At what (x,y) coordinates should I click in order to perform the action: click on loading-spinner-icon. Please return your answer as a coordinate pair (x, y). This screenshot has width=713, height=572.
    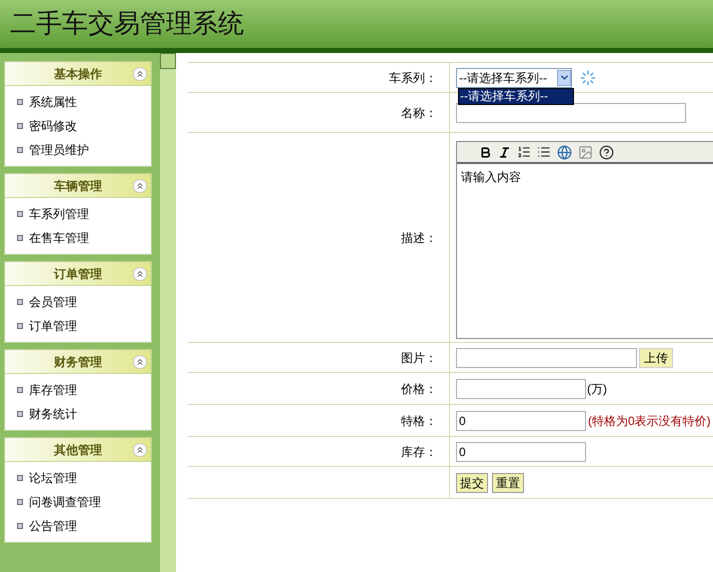
    Looking at the image, I should click on (588, 78).